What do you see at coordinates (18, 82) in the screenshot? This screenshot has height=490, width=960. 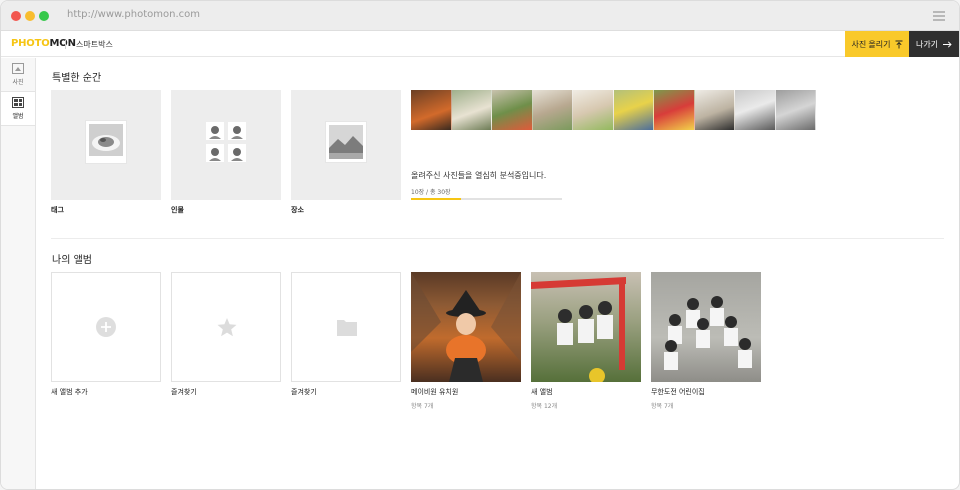 I see `sidebar-item-label: 사진` at bounding box center [18, 82].